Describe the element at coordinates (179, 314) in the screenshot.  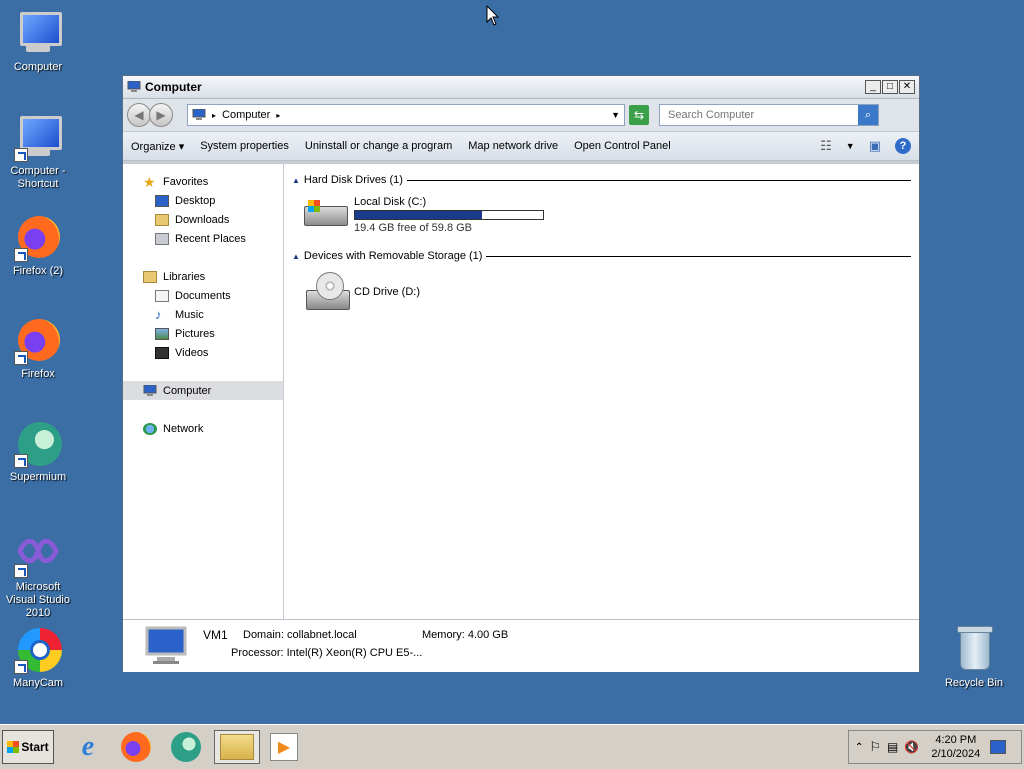
I see `nav-music: ♪ Music` at that location.